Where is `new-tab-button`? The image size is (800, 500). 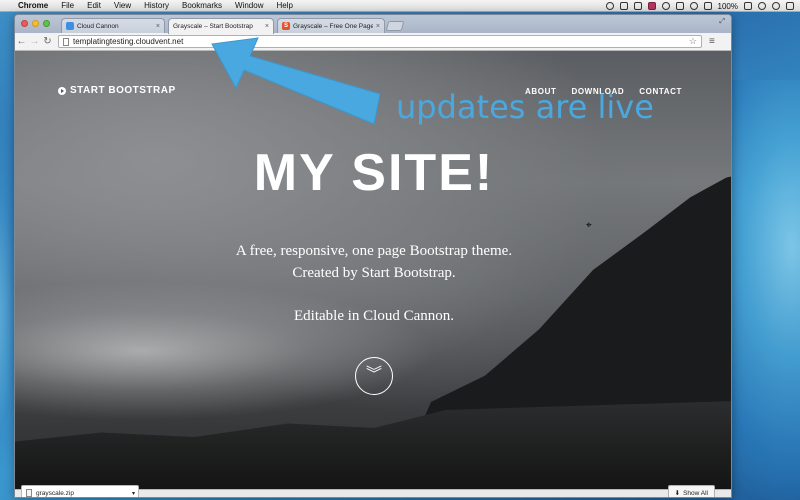
new-tab-button is located at coordinates (395, 26).